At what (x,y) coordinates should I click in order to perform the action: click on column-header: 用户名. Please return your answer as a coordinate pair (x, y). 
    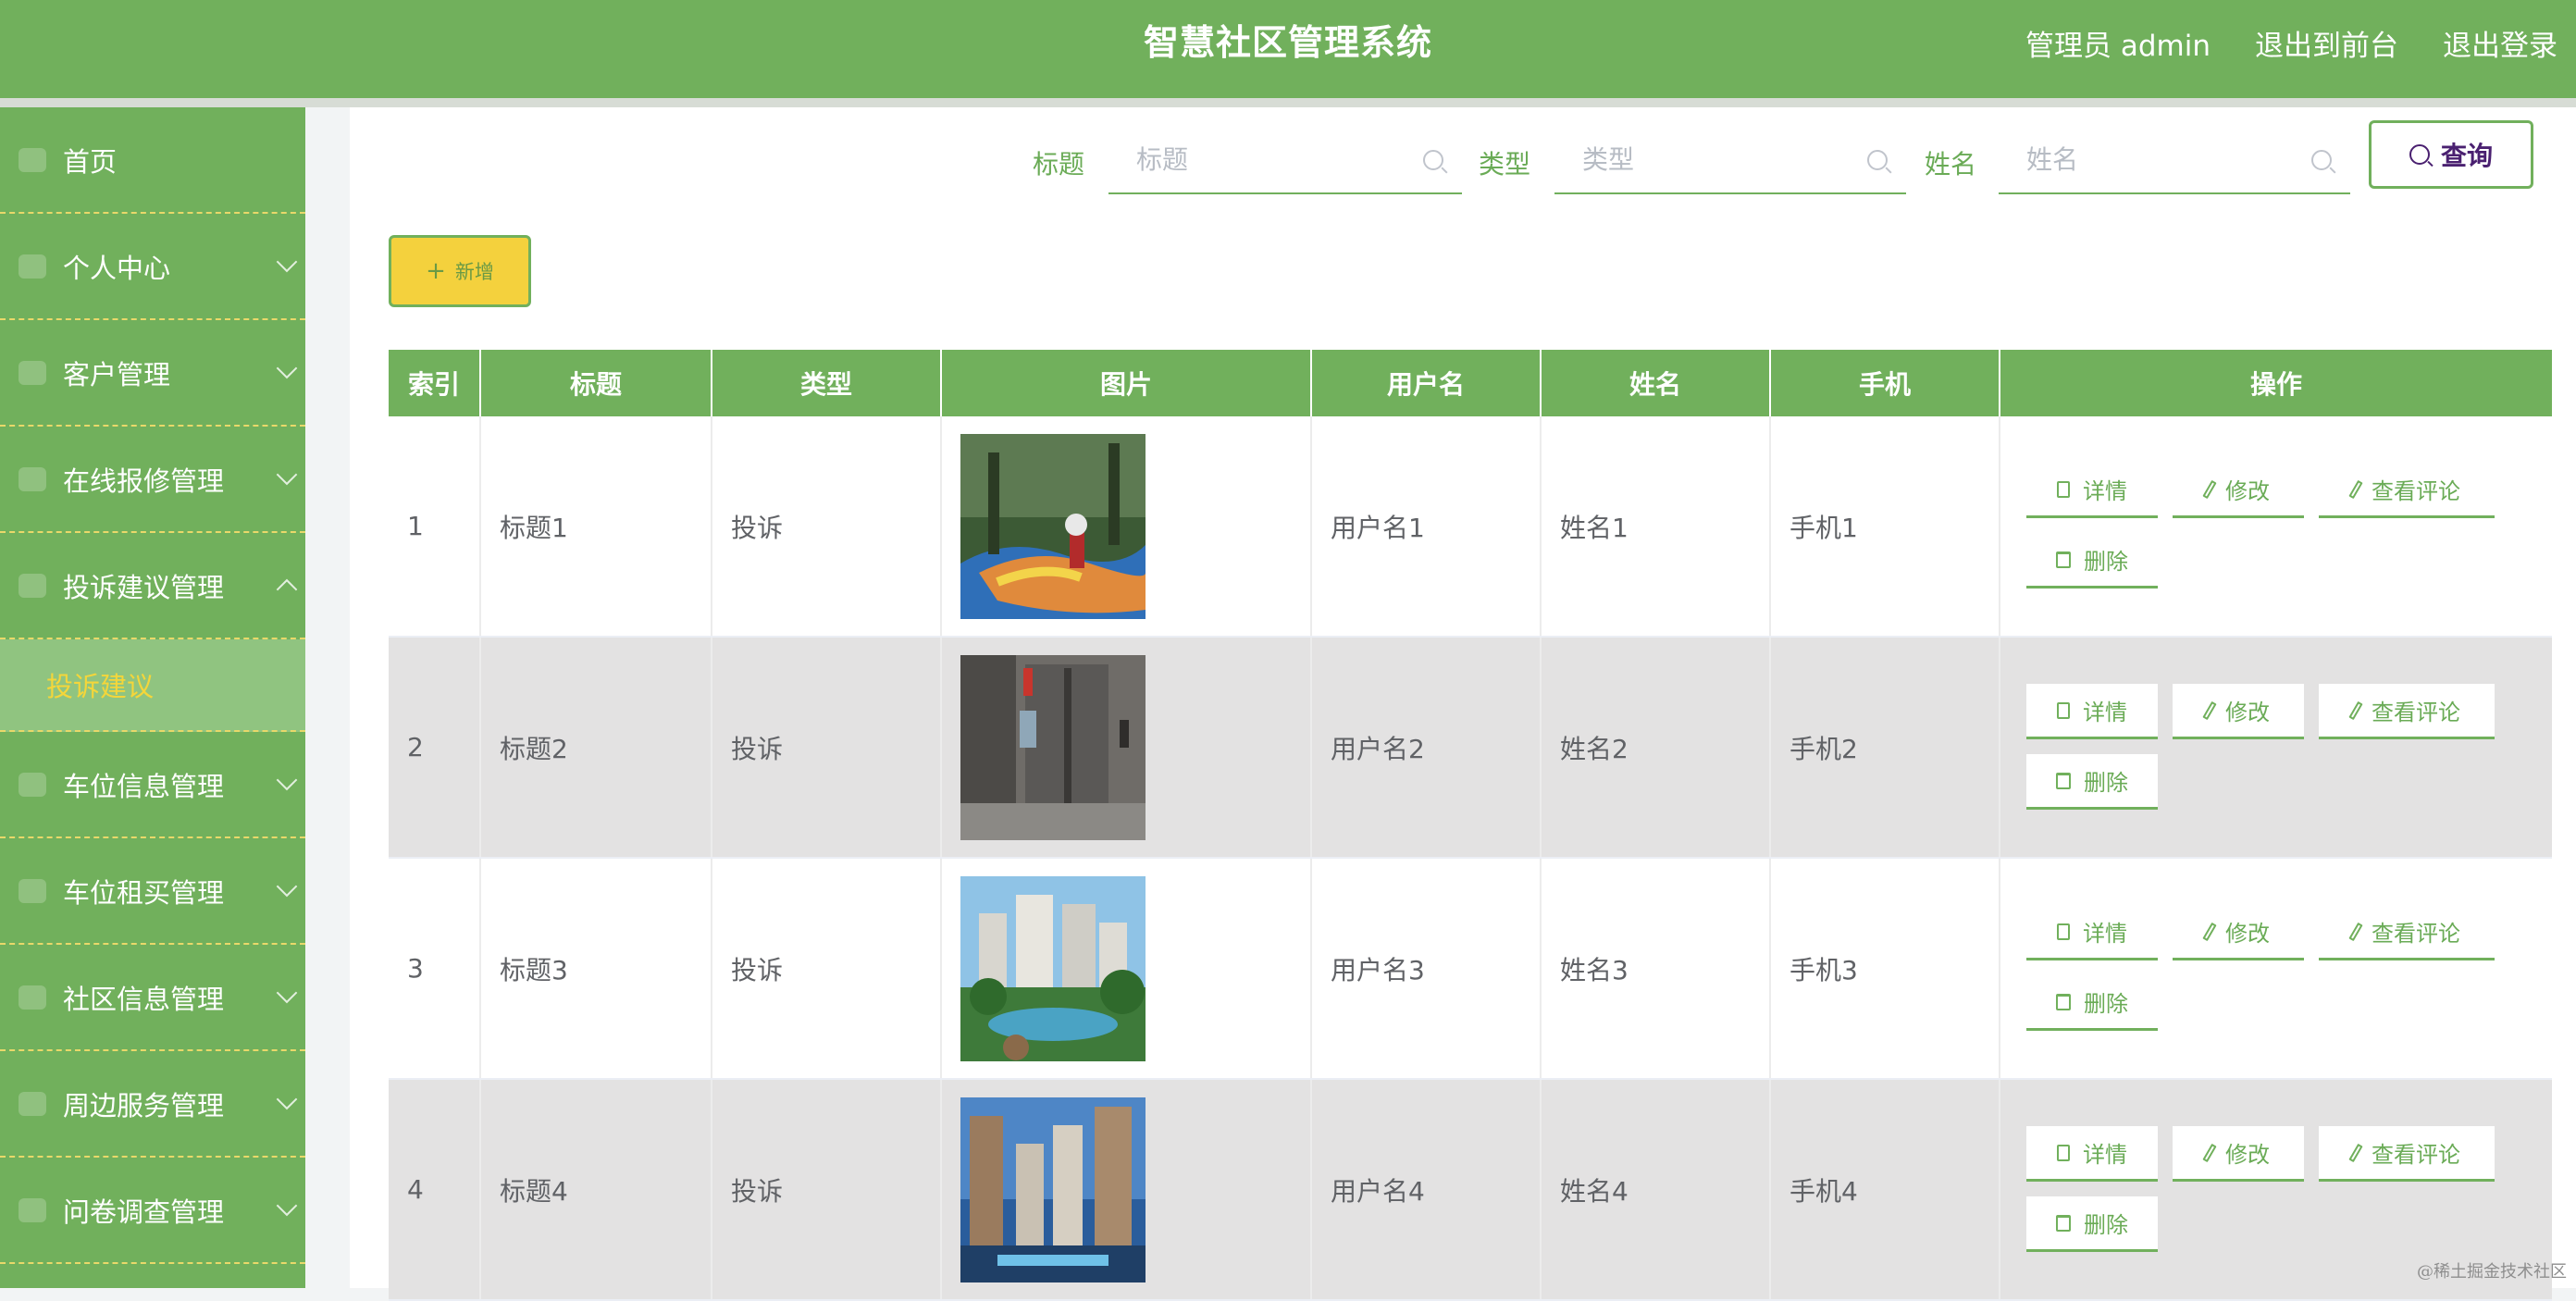
    Looking at the image, I should click on (1427, 383).